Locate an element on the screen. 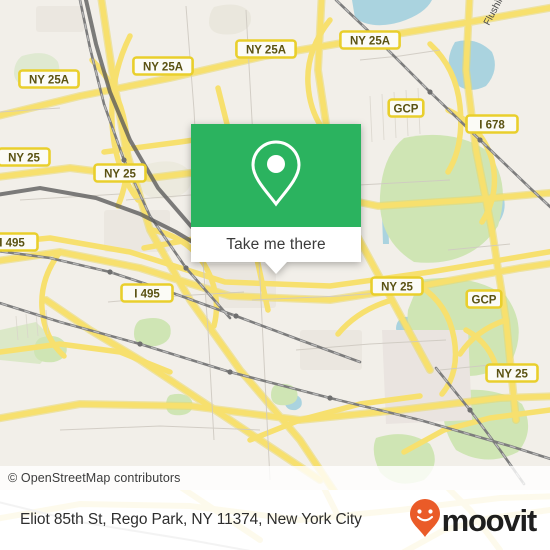  road-shield-label: I 678 is located at coordinates (492, 125).